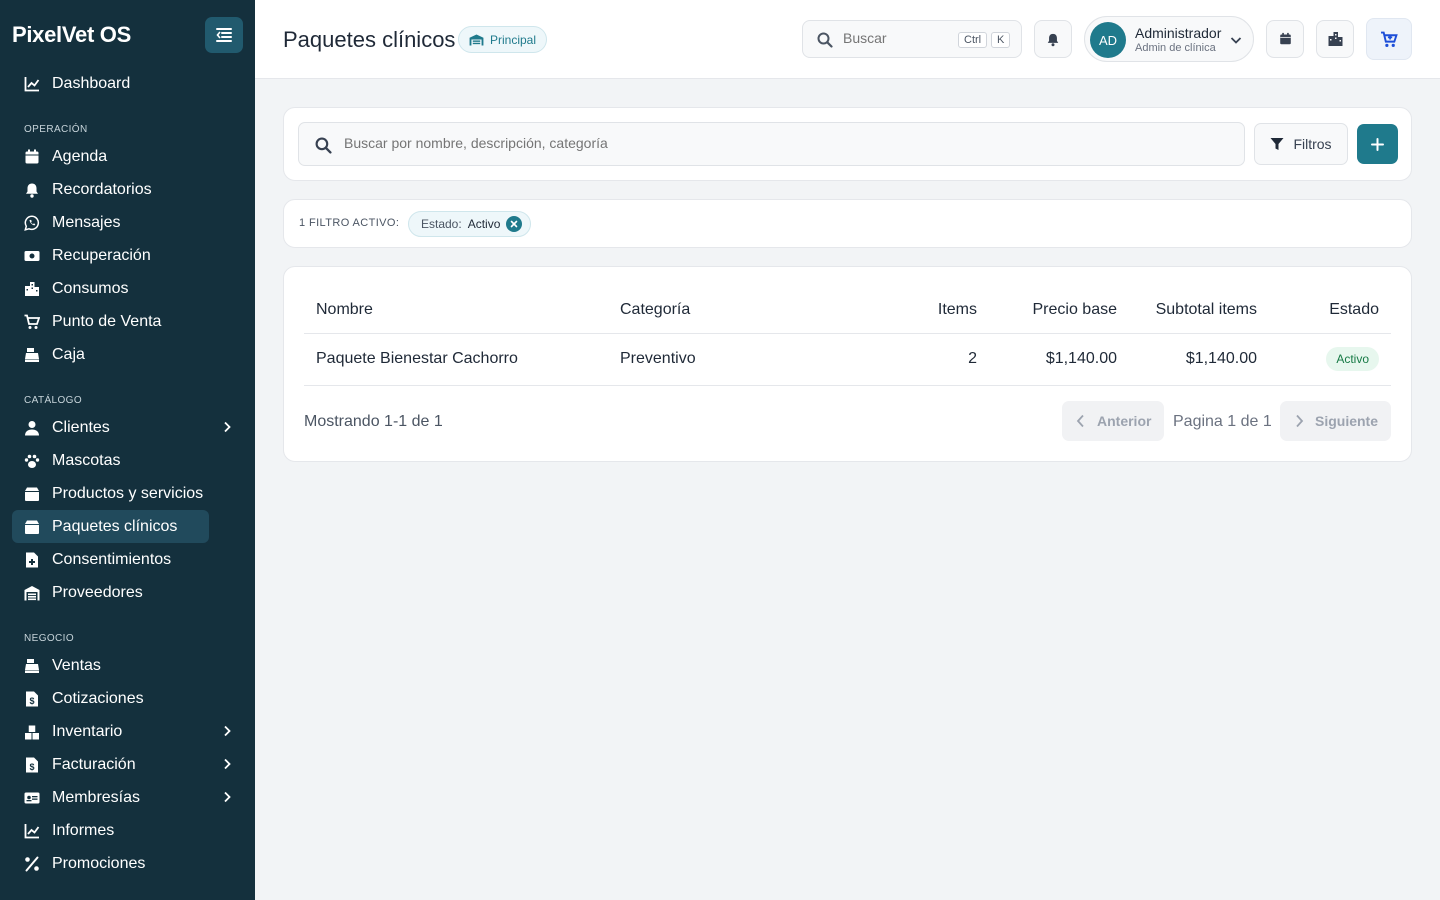  I want to click on sidebar-toggle-button, so click(224, 35).